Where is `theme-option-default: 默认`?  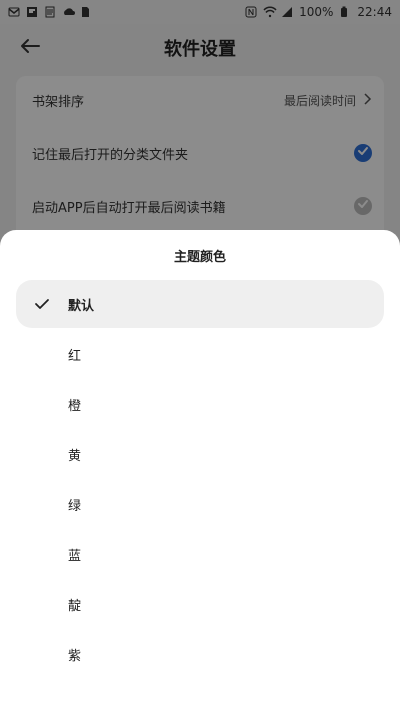
theme-option-default: 默认 is located at coordinates (200, 304).